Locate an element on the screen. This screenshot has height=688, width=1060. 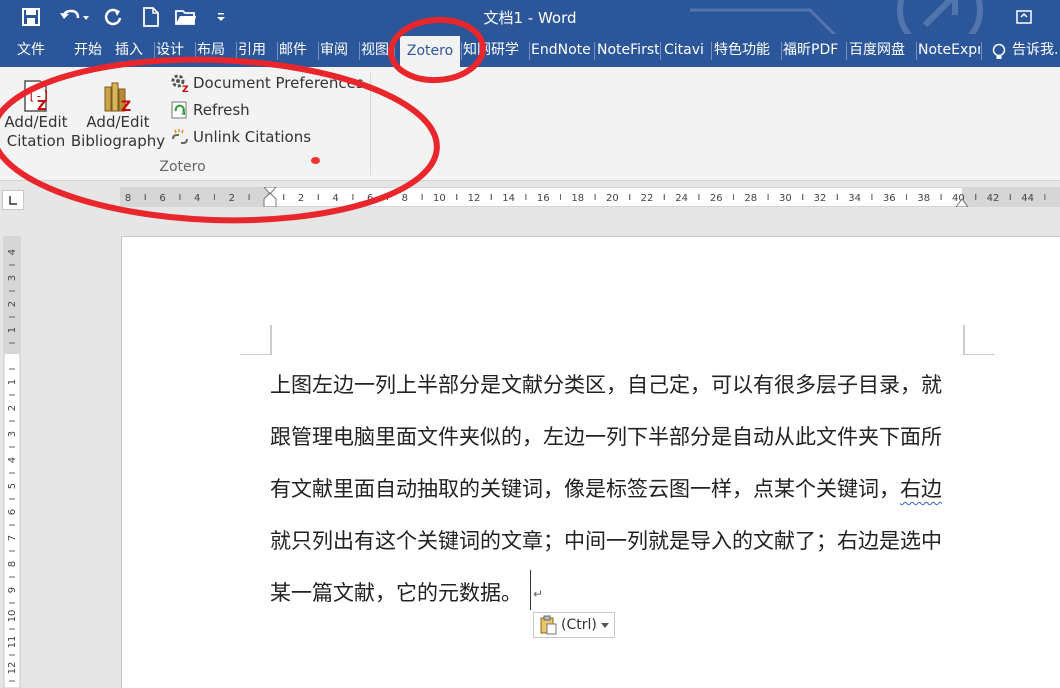
tab-11: EndNote is located at coordinates (562, 50).